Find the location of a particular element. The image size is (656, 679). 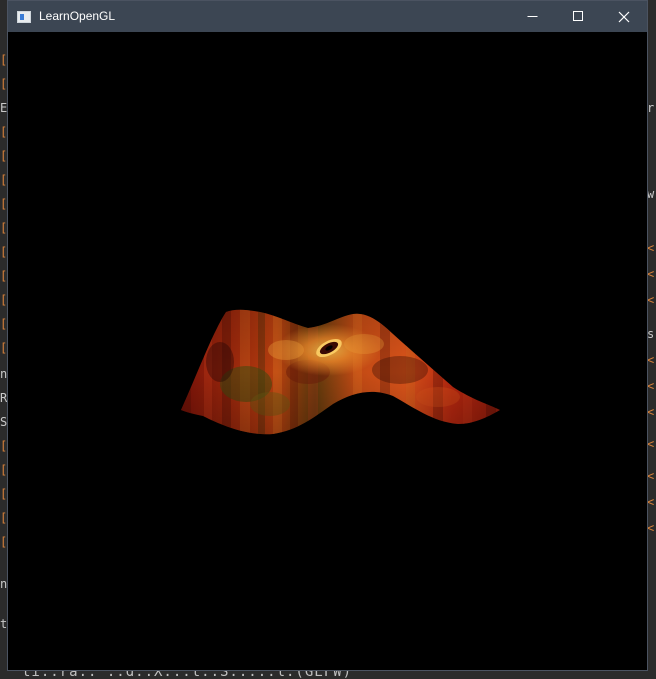

textured-wavy-plane is located at coordinates (340, 372).